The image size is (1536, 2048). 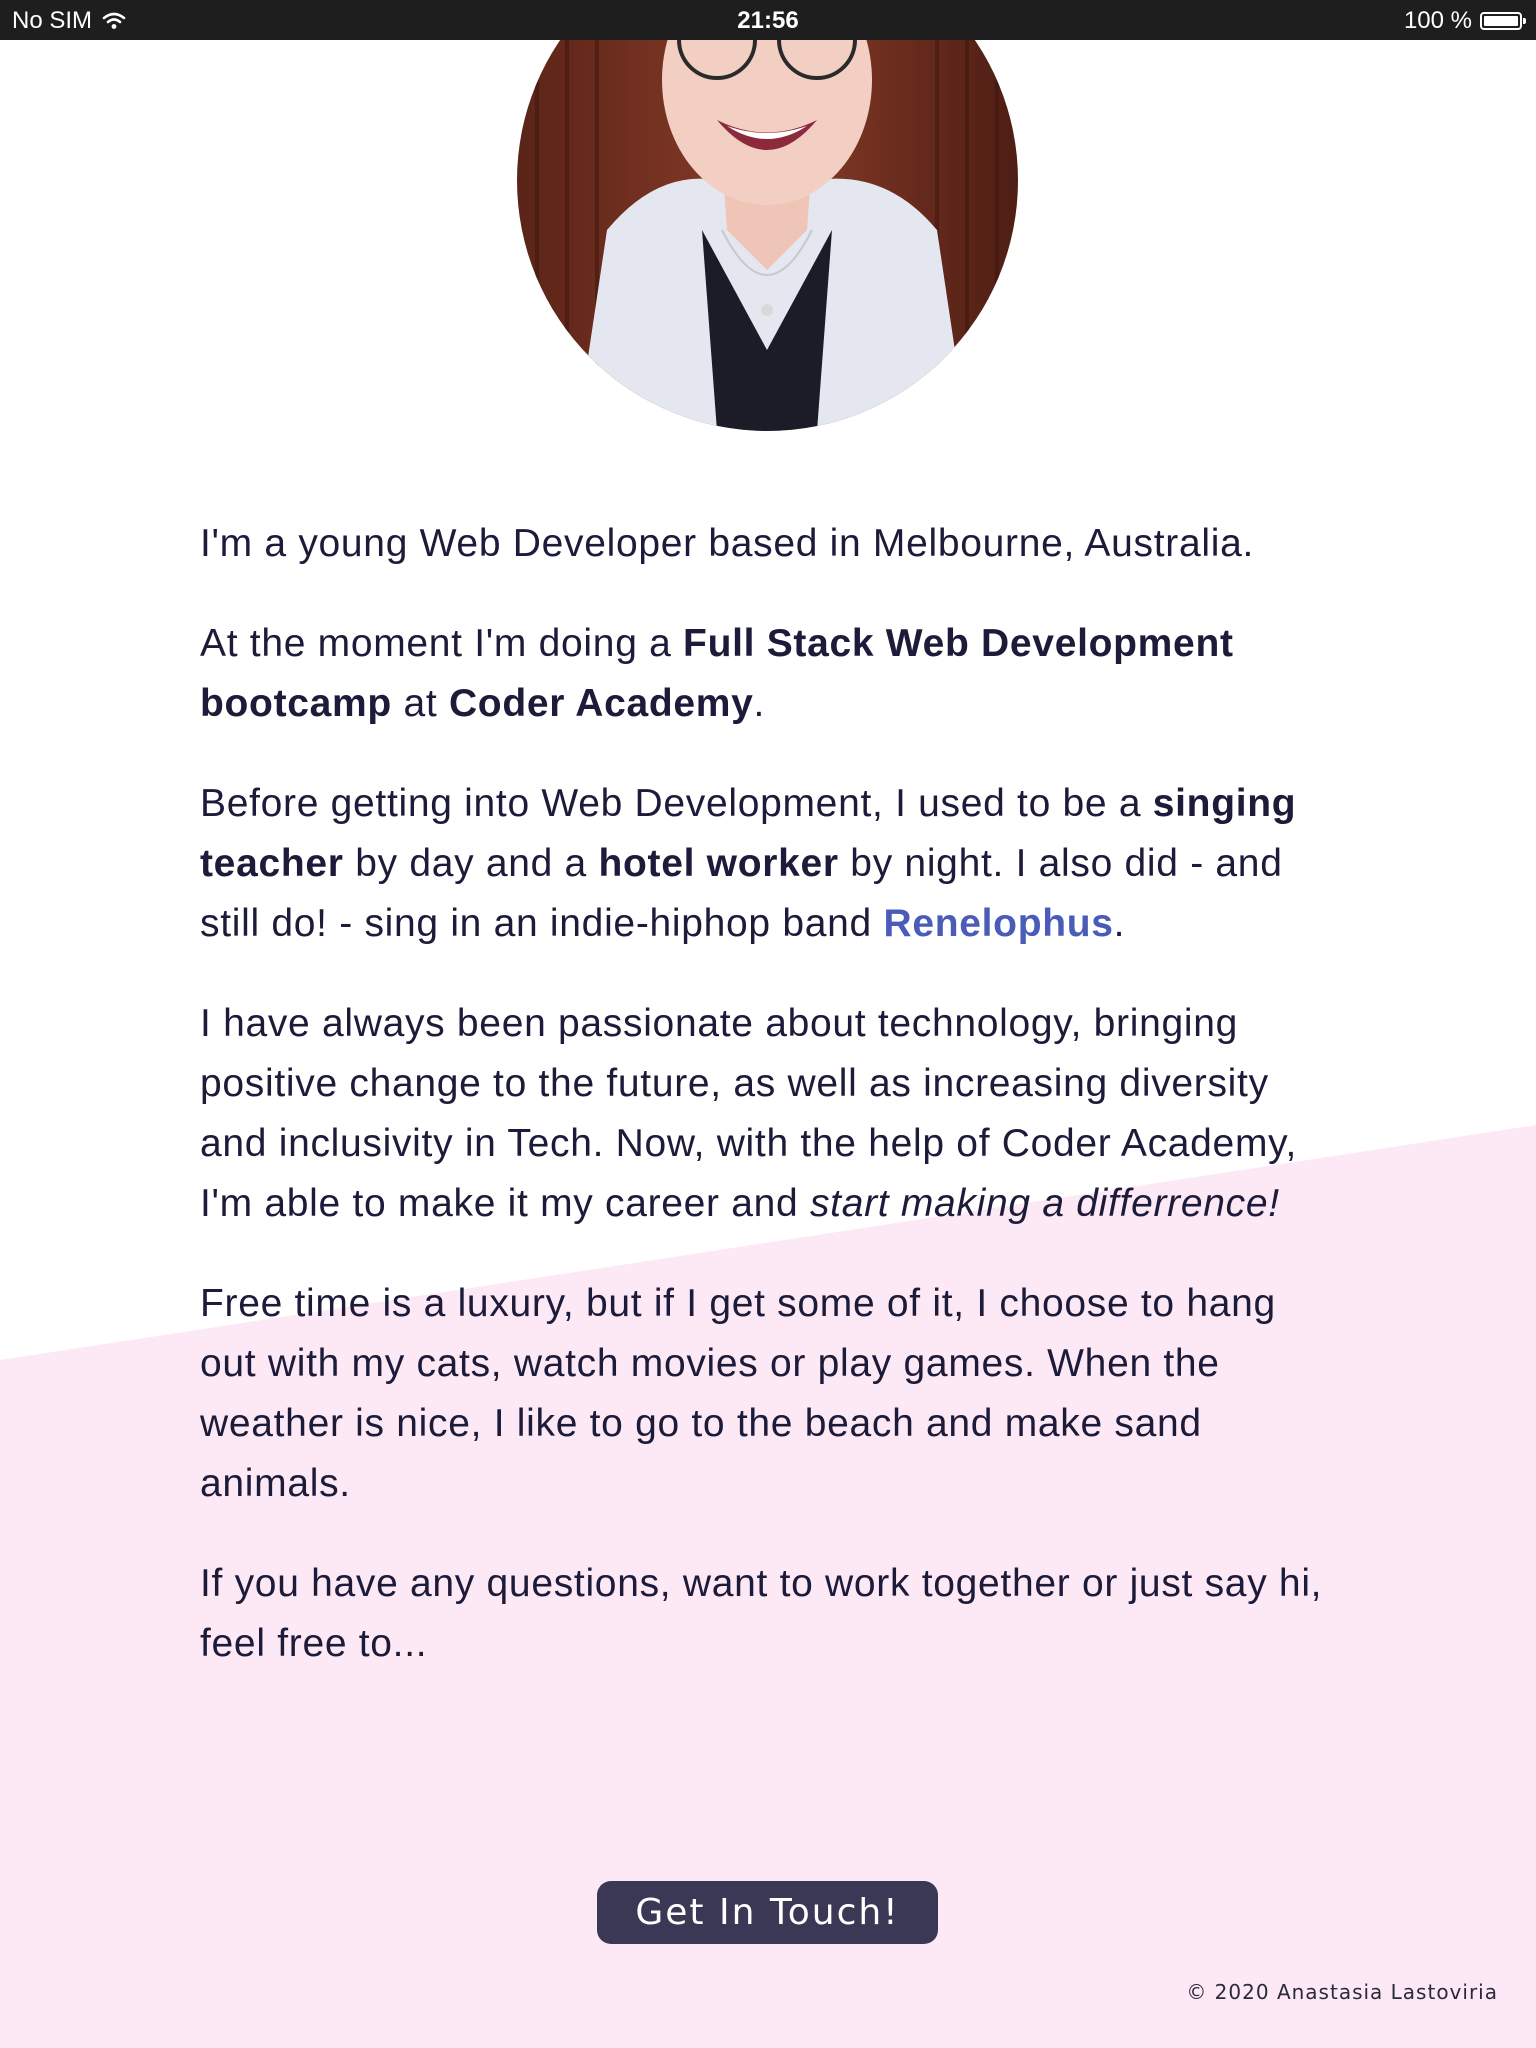 What do you see at coordinates (718, 863) in the screenshot?
I see `job-hotel-worker: hotel worker` at bounding box center [718, 863].